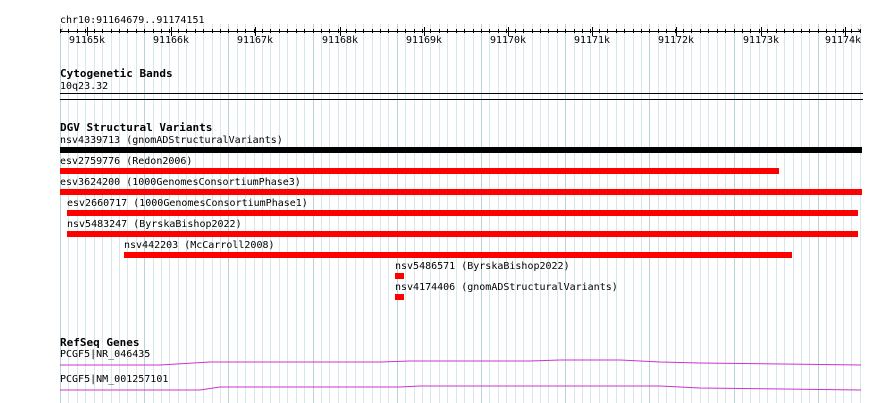 This screenshot has height=403, width=890. What do you see at coordinates (255, 40) in the screenshot?
I see `ruler-tick-label: 91167k` at bounding box center [255, 40].